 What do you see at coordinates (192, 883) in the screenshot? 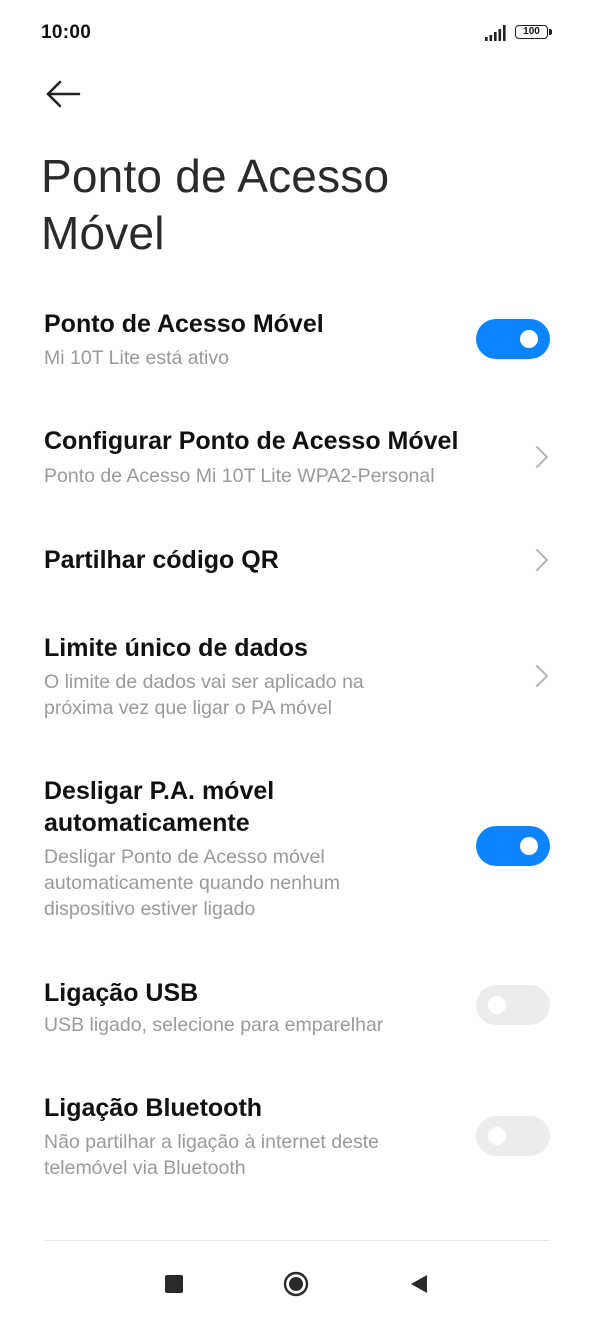
I see `auto-off-subtitle-line2: automaticamente quando nenhum` at bounding box center [192, 883].